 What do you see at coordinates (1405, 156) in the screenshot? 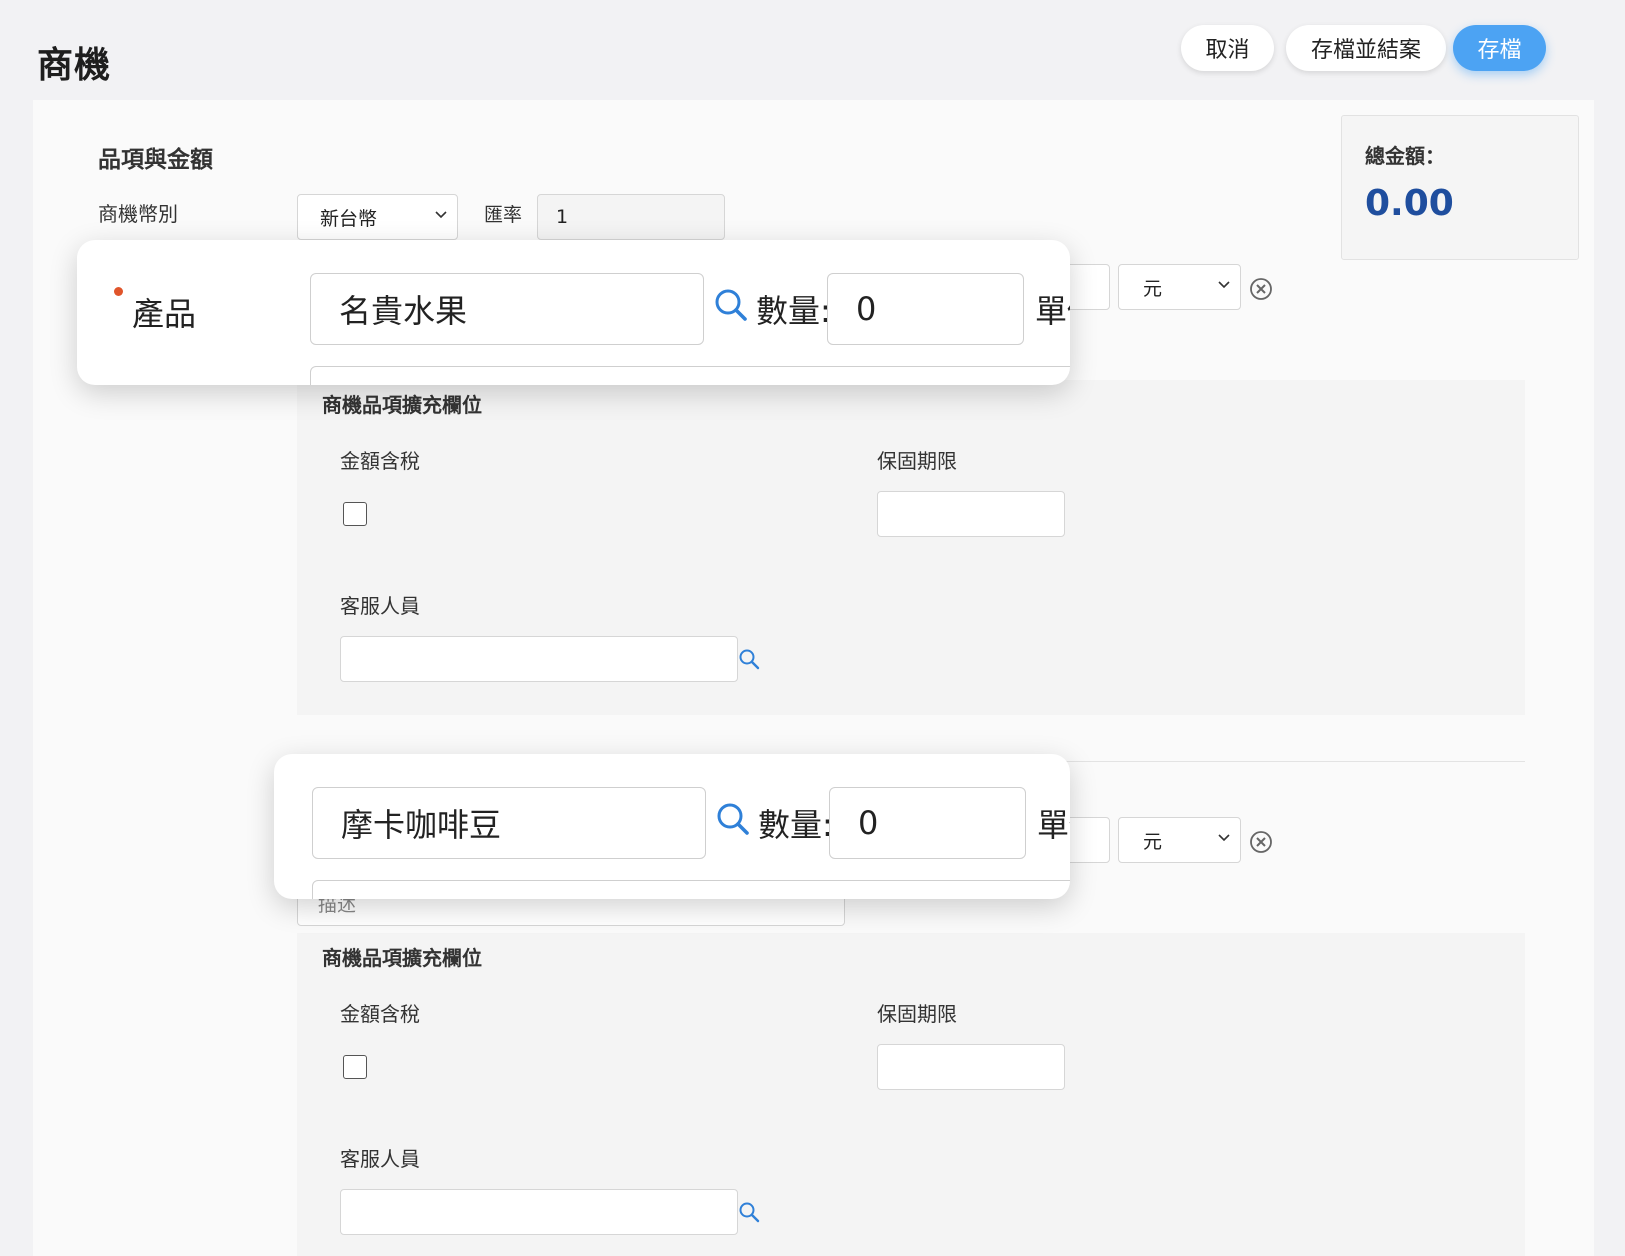
I see `total-label: 總金額：` at bounding box center [1405, 156].